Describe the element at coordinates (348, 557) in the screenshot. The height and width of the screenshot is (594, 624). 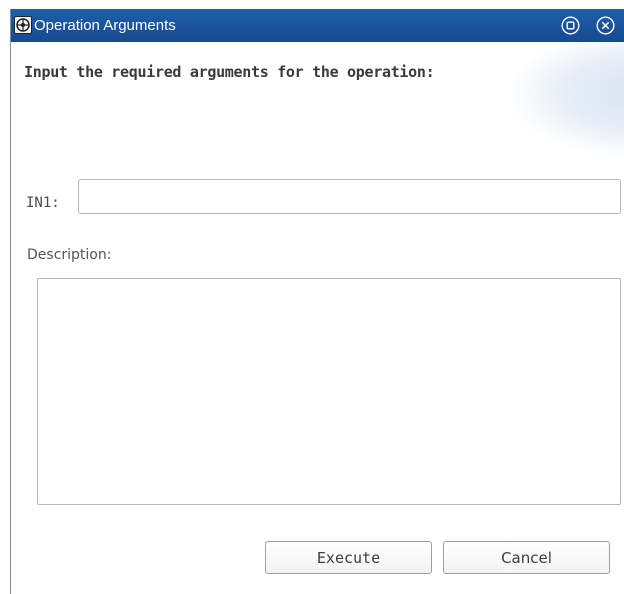
I see `execute-button: Execute` at that location.